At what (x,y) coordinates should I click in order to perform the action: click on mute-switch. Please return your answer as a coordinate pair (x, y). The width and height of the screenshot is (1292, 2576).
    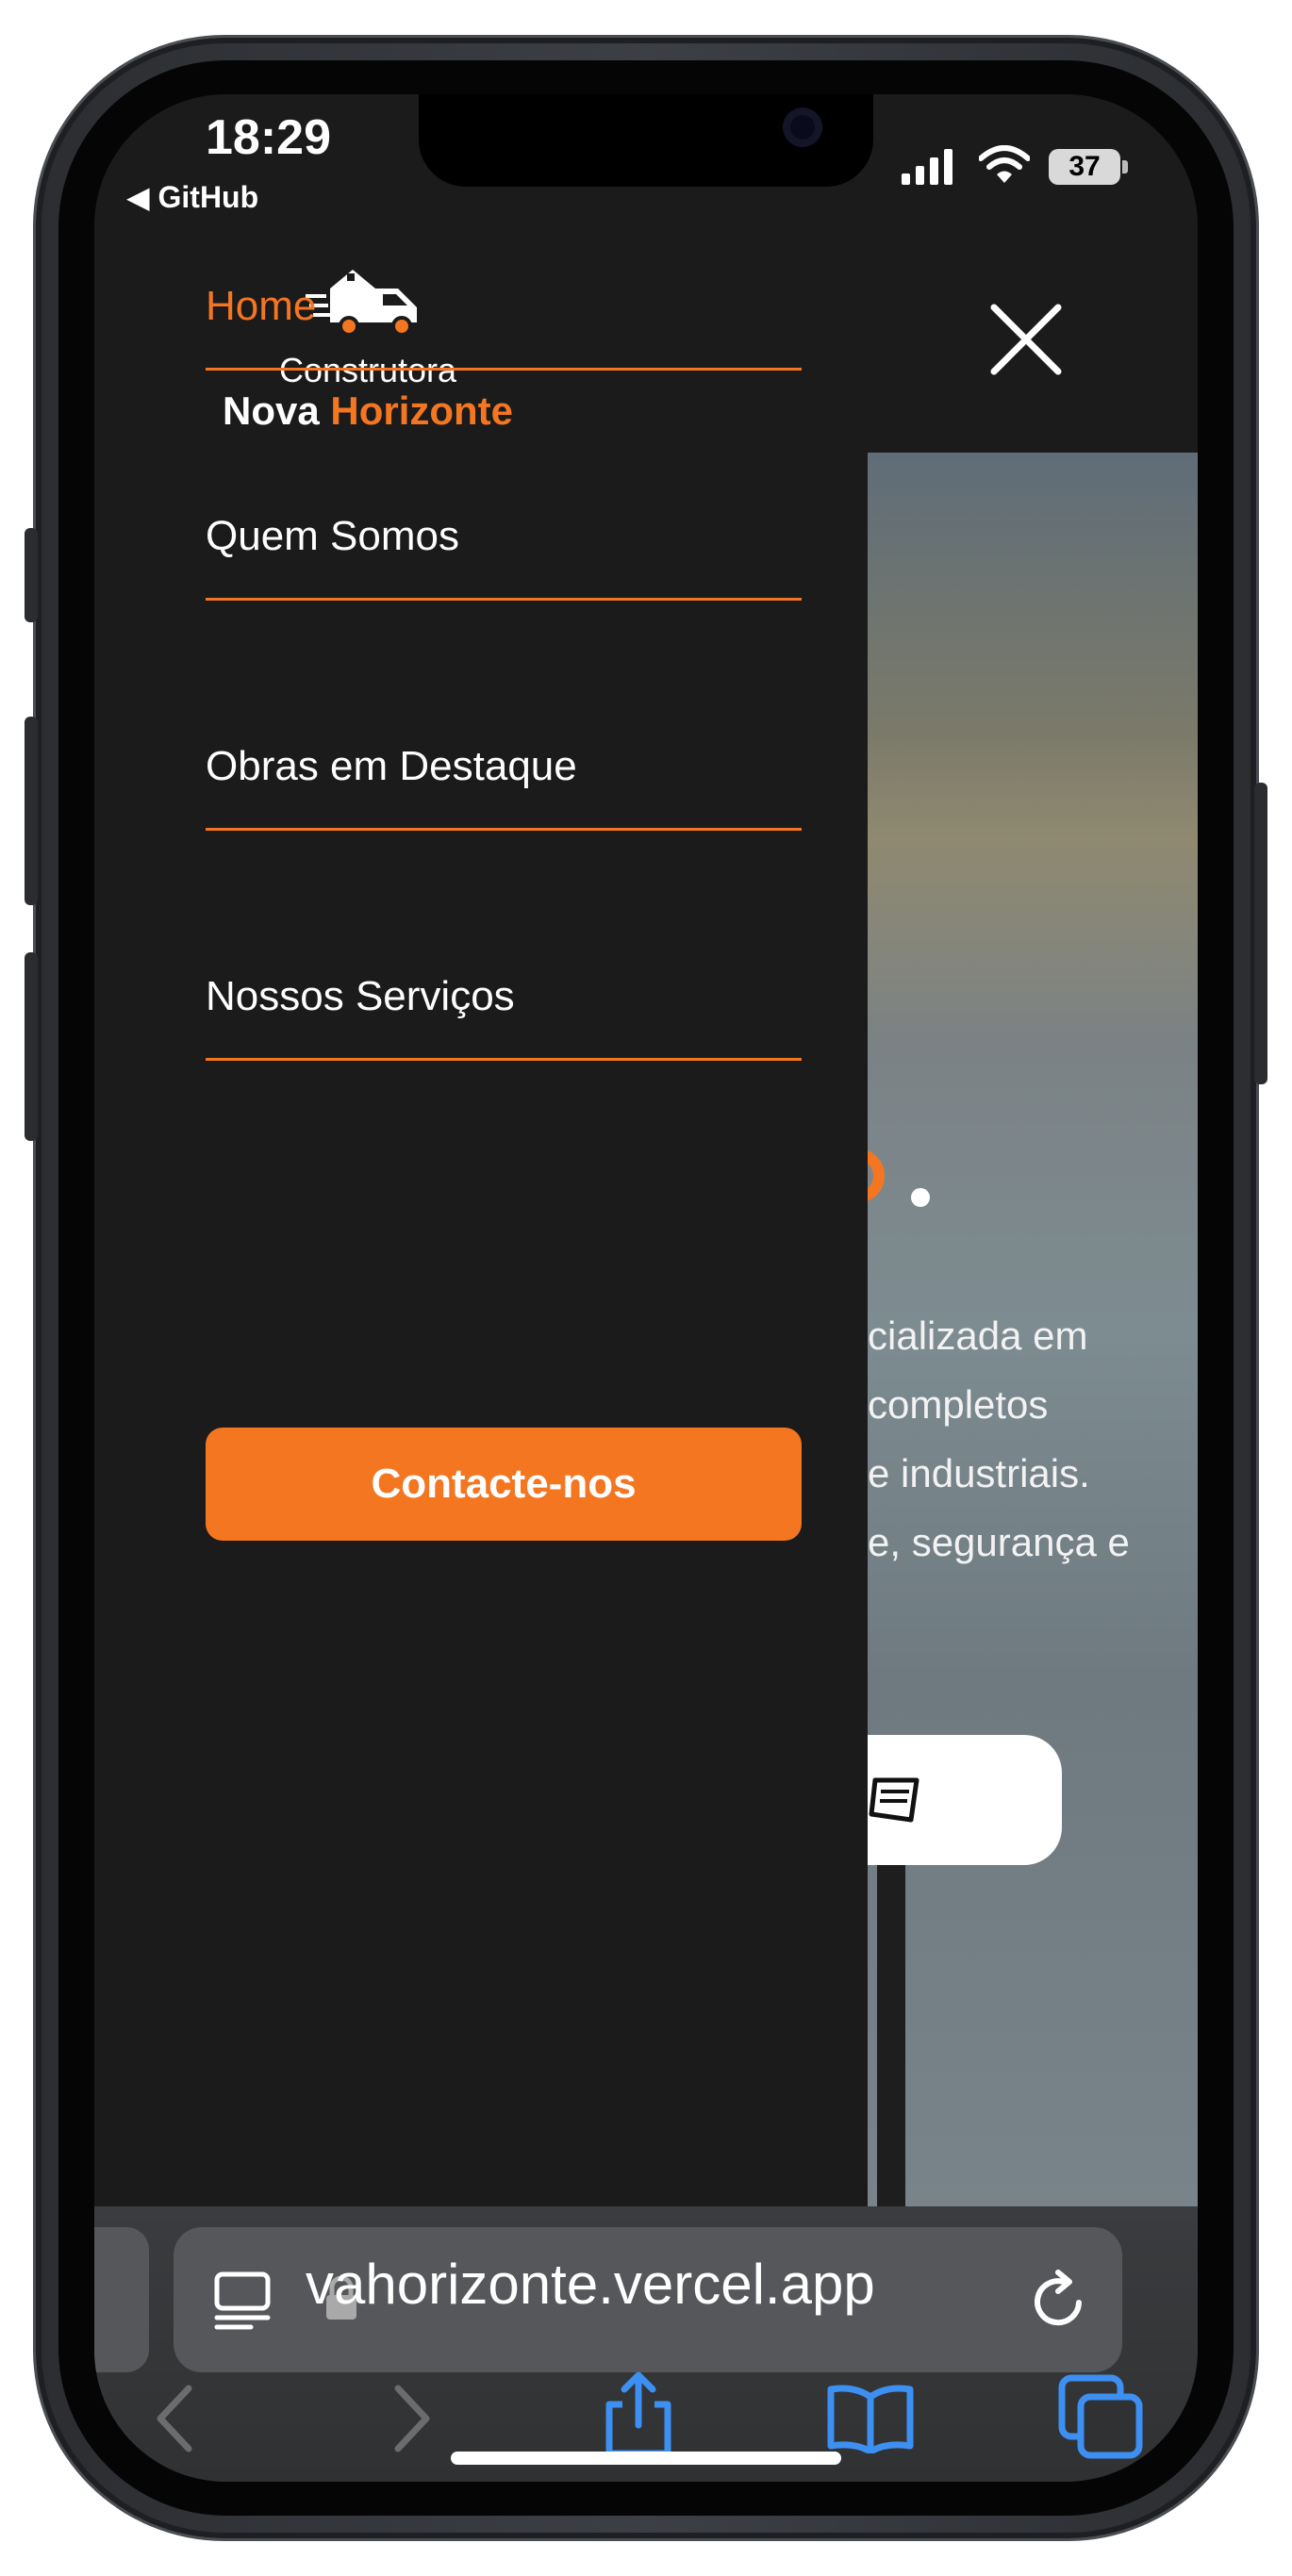
    Looking at the image, I should click on (32, 575).